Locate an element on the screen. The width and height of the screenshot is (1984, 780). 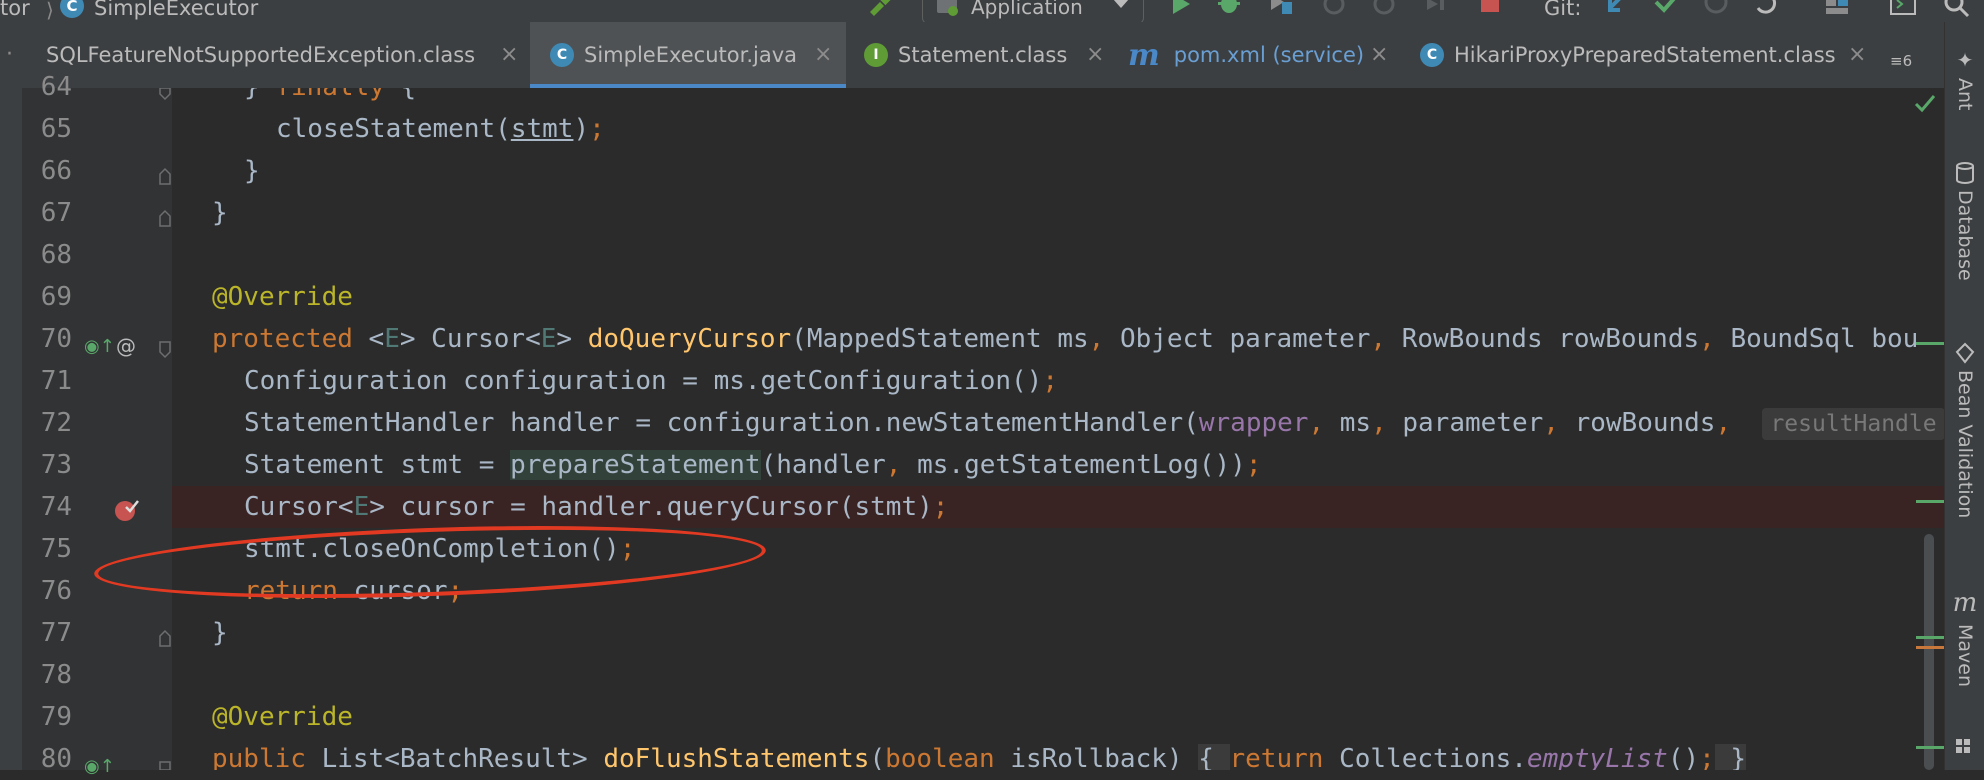
tool-window-maven: m Maven is located at coordinates (1964, 637).